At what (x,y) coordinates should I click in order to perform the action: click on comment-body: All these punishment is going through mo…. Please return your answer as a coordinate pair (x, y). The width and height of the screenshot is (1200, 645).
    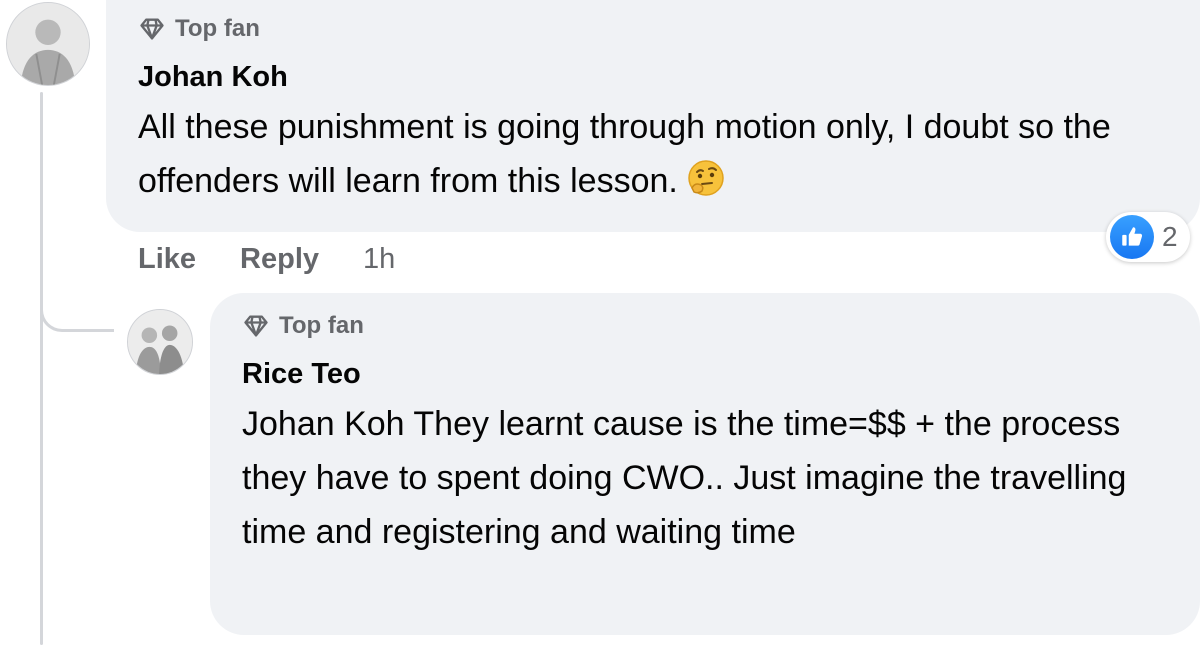
    Looking at the image, I should click on (624, 154).